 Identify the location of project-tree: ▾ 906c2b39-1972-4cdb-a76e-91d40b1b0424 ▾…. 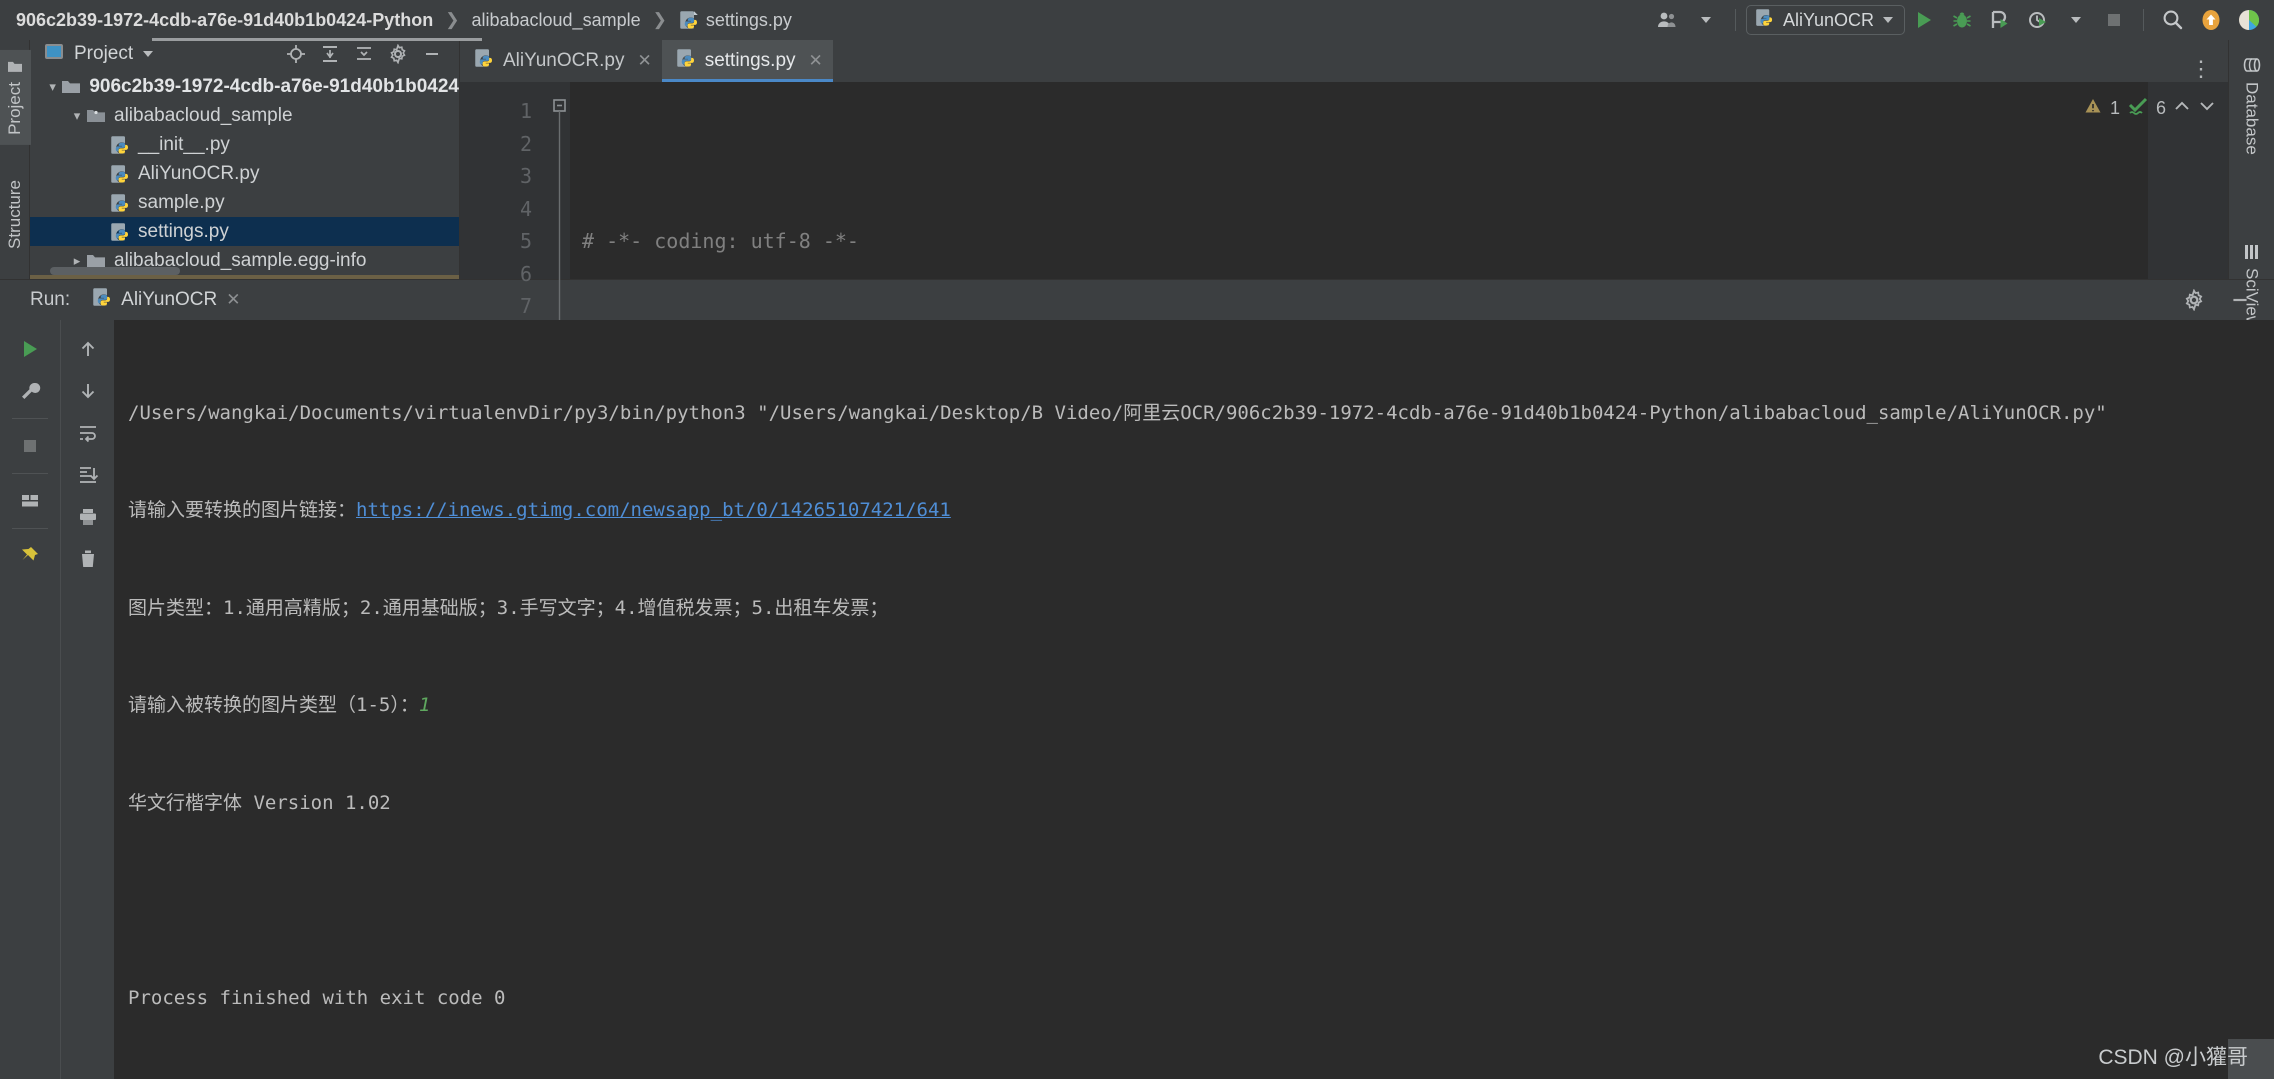
(244, 173).